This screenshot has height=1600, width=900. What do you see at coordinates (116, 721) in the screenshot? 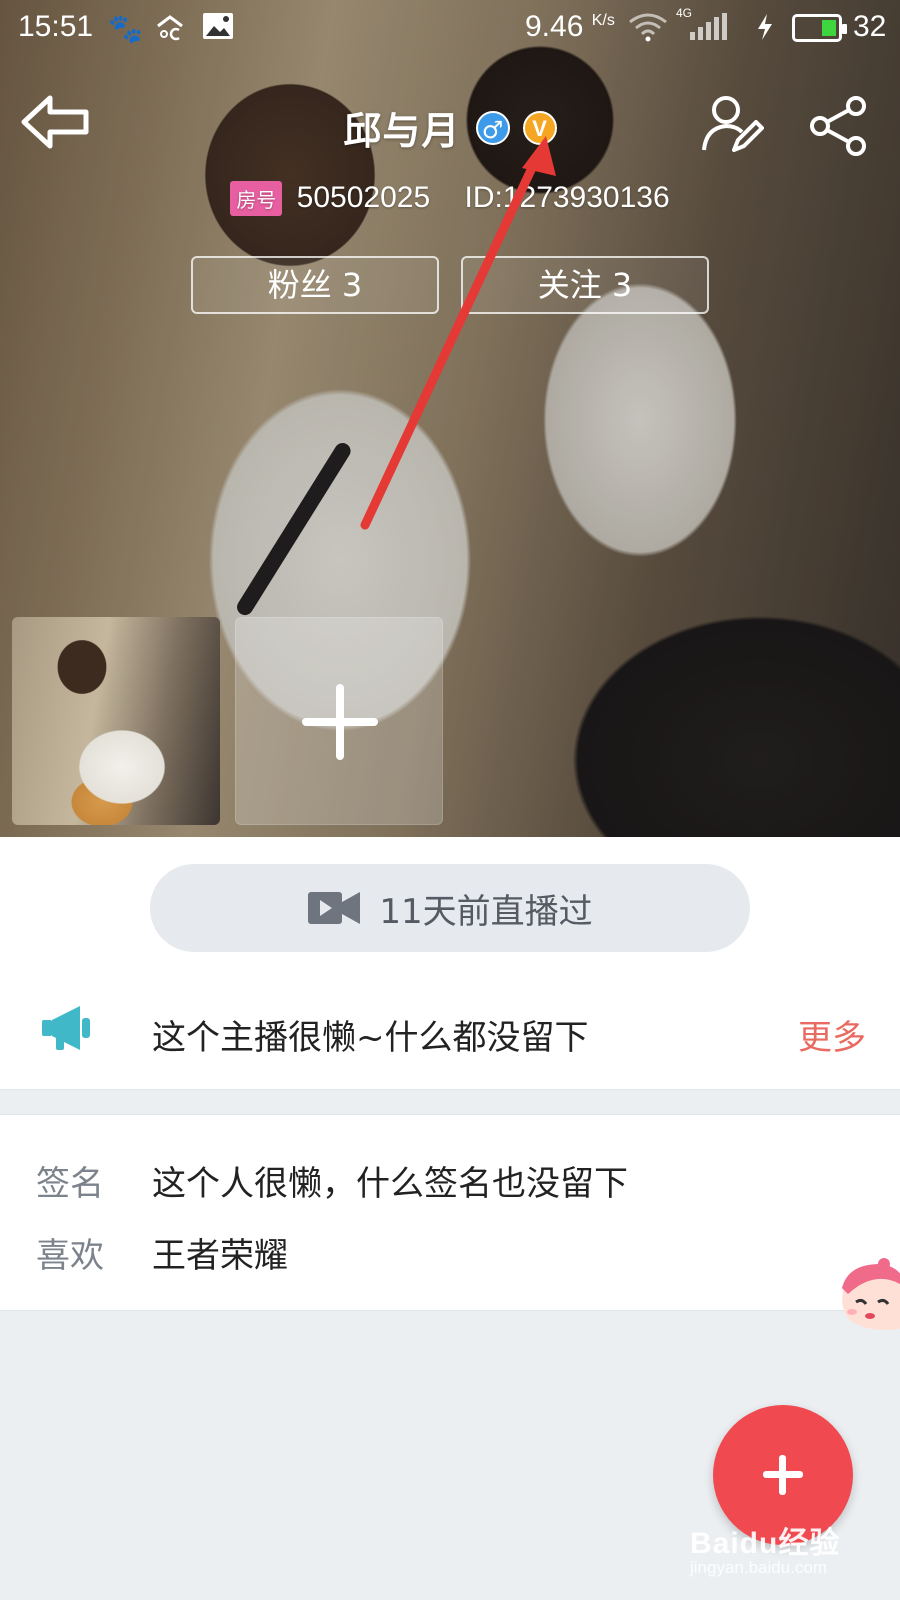
I see `photo-thumbnail` at bounding box center [116, 721].